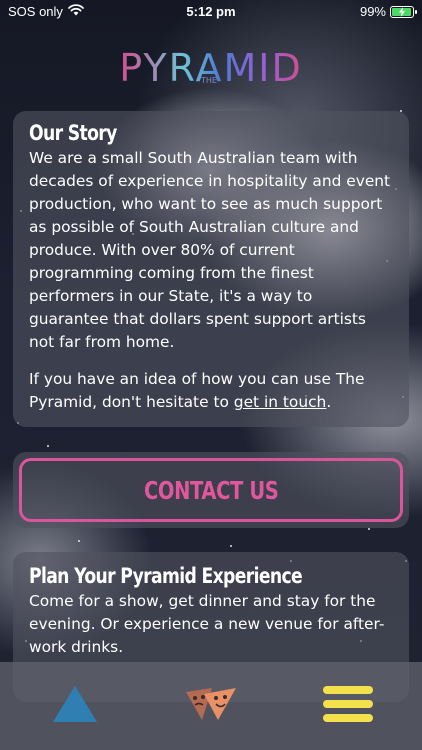  I want to click on masks-icon, so click(211, 706).